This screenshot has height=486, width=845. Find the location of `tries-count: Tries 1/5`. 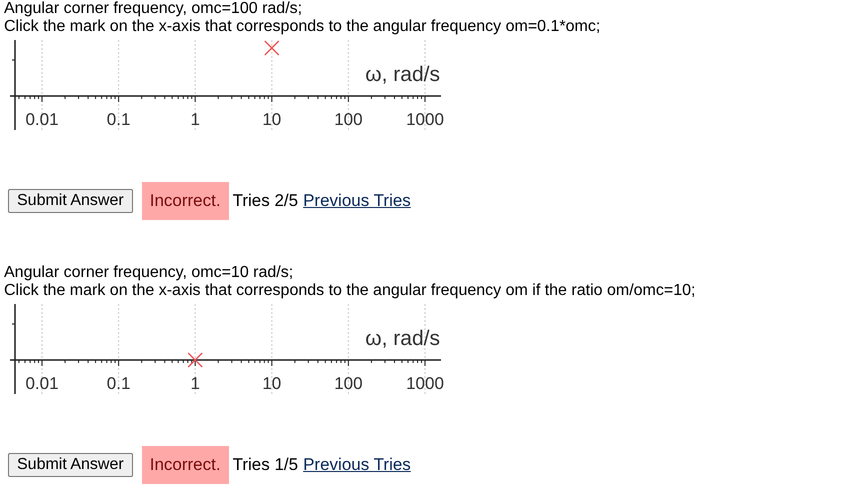

tries-count: Tries 1/5 is located at coordinates (265, 465).